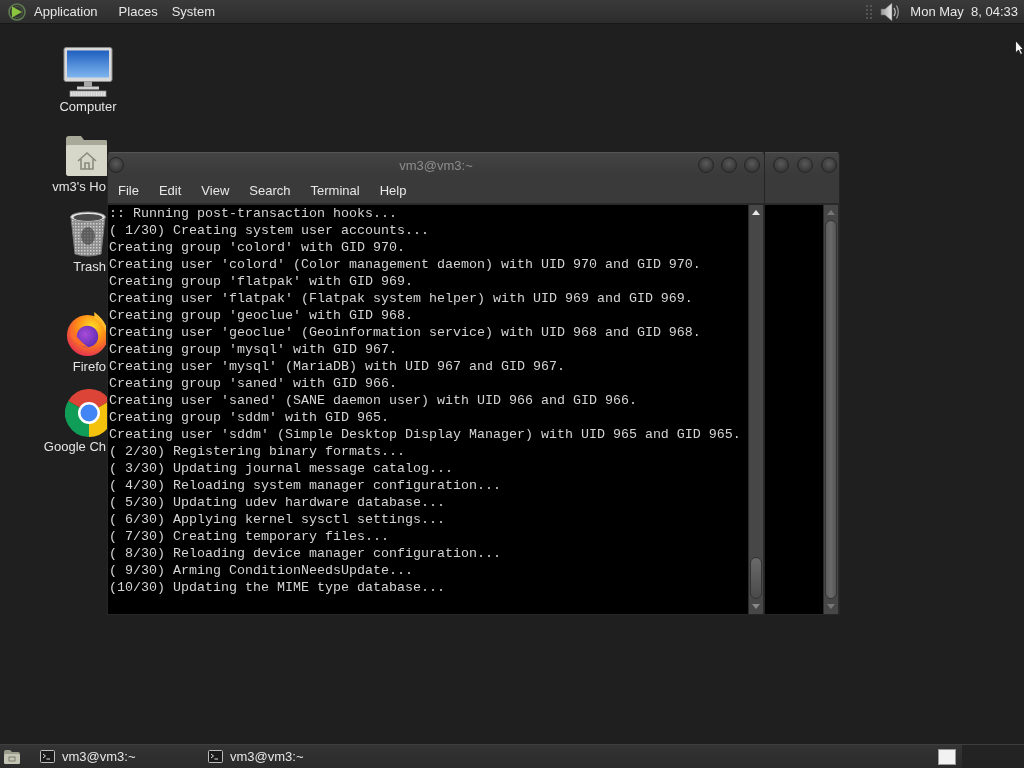 This screenshot has width=1024, height=768. I want to click on terminal-line: Creating user 'geoclue' (Geoinformation service) with UID 968 and GID 968., so click(405, 332).